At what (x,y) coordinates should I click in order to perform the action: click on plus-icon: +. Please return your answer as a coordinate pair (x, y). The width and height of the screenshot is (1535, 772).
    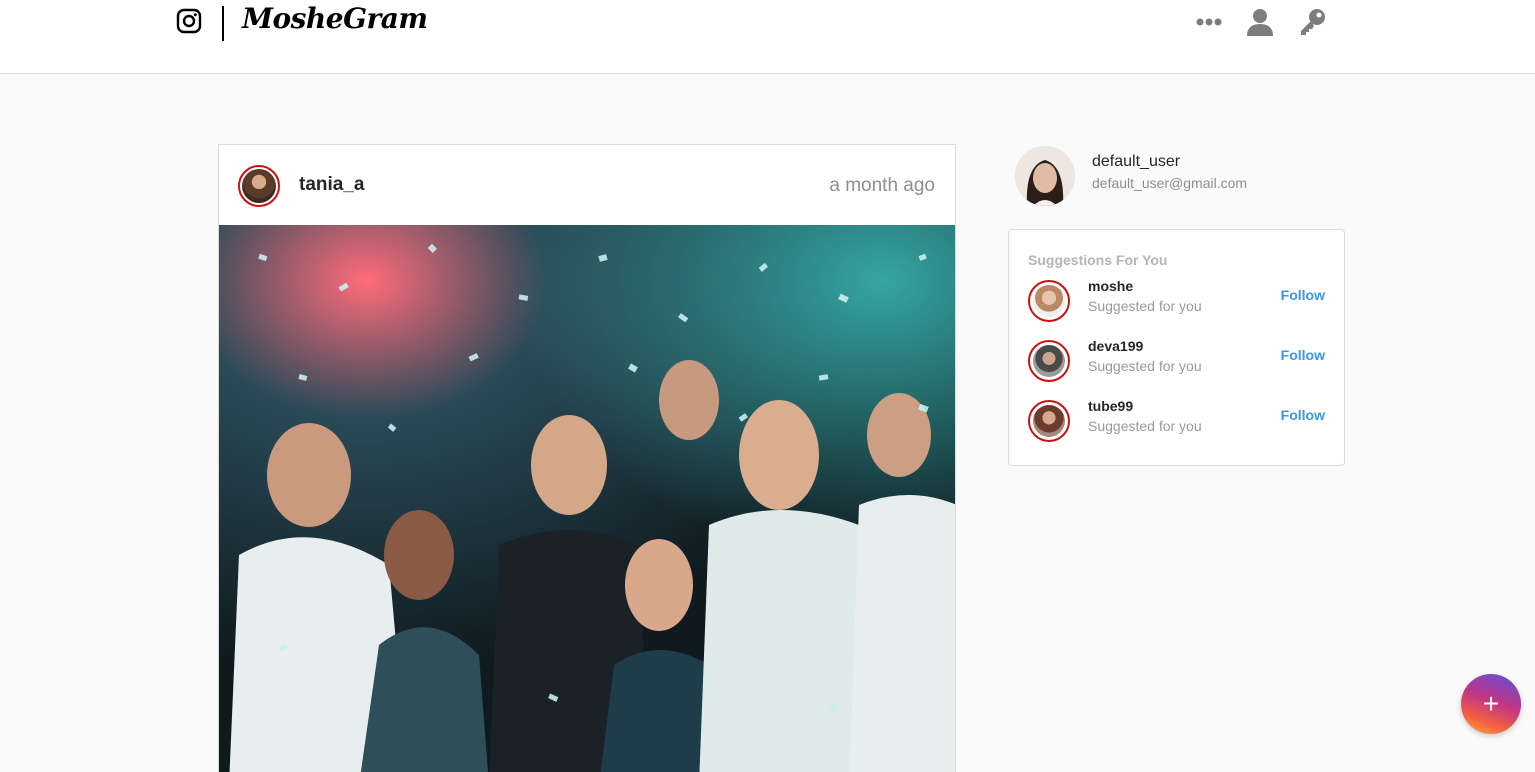
    Looking at the image, I should click on (1491, 703).